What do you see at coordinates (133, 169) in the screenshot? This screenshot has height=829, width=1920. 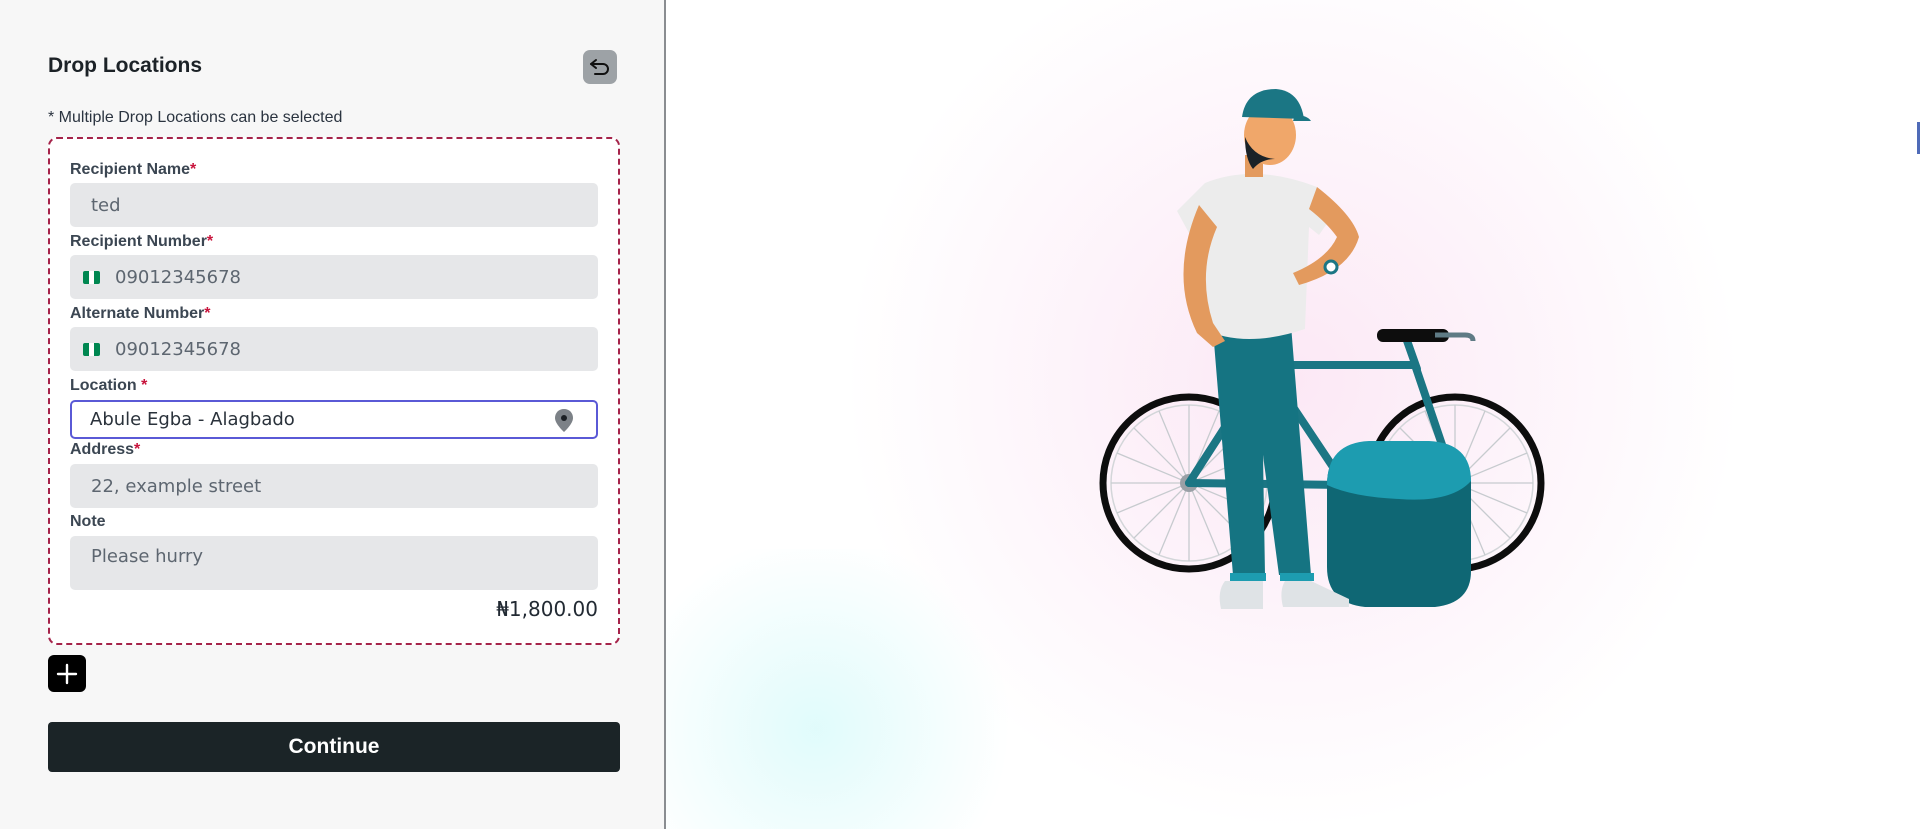 I see `recipient-name-label: Recipient Name*` at bounding box center [133, 169].